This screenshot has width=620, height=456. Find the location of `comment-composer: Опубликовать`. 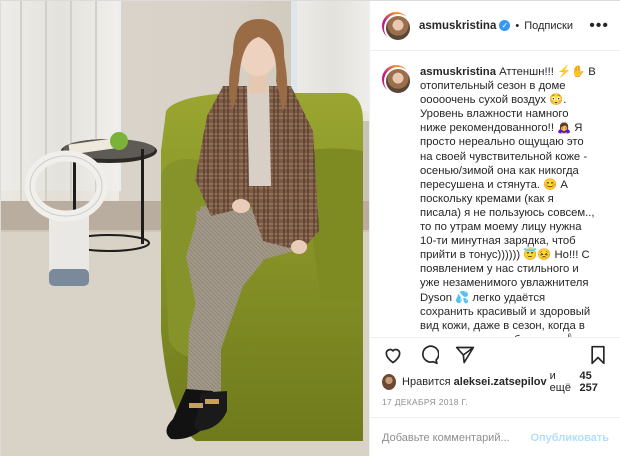

comment-composer: Опубликовать is located at coordinates (495, 436).